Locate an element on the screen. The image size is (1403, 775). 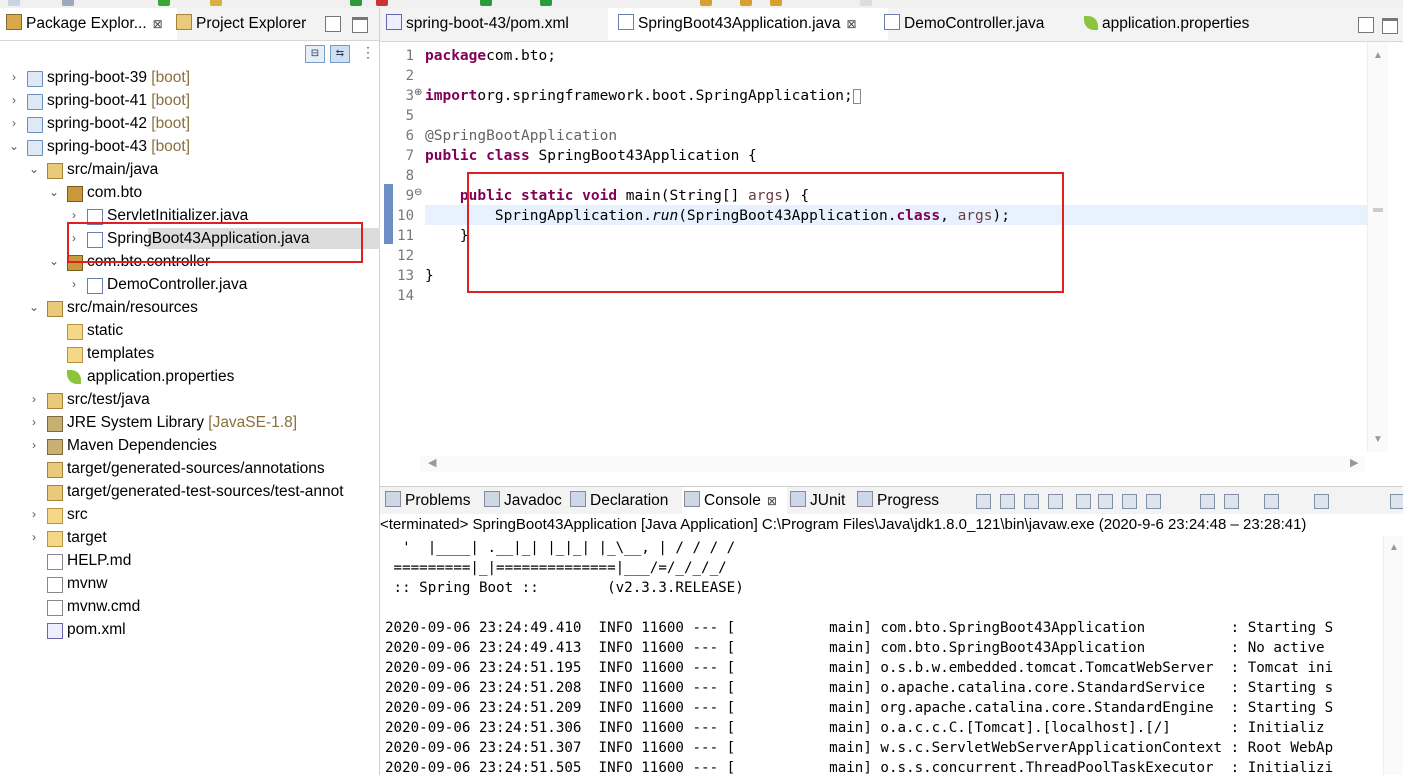
perspective-icon is located at coordinates (866, 3).